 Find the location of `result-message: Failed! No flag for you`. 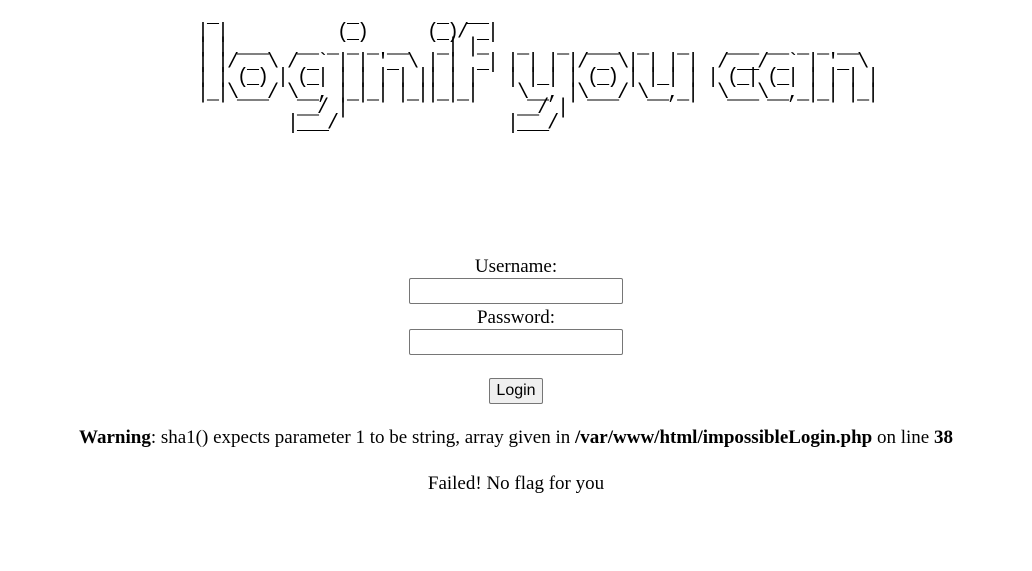

result-message: Failed! No flag for you is located at coordinates (516, 483).